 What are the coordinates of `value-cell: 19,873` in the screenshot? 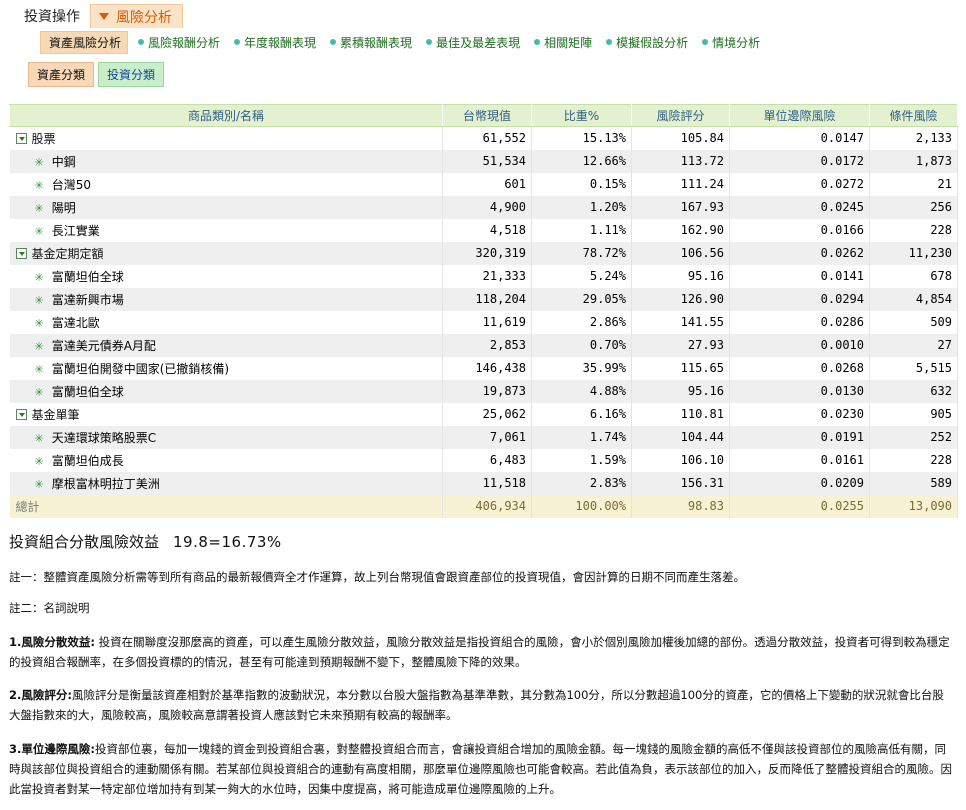 It's located at (487, 391).